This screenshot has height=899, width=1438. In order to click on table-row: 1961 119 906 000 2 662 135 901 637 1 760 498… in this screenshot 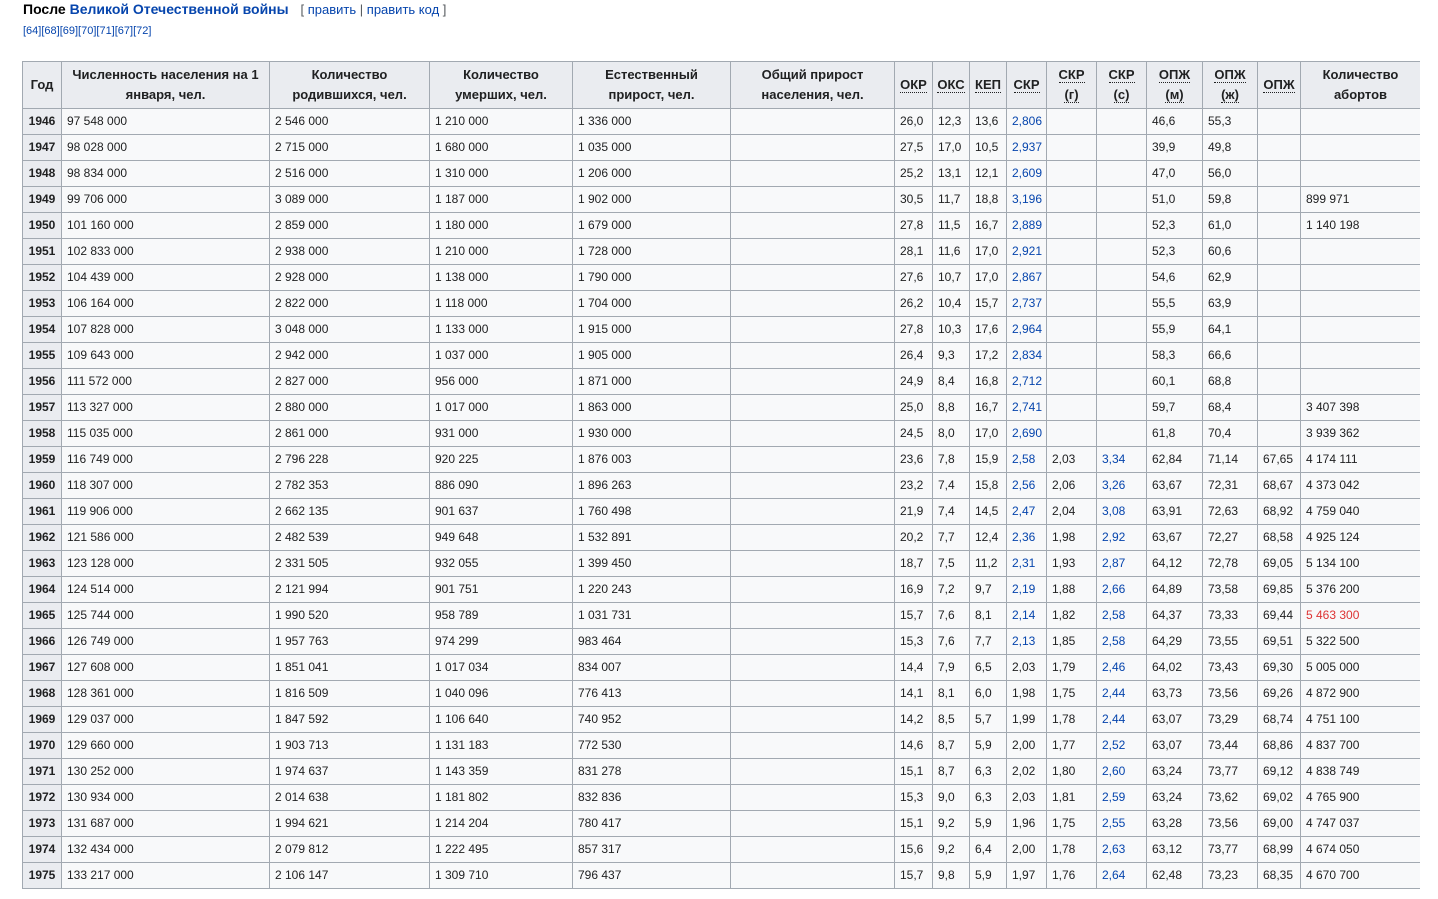, I will do `click(721, 511)`.